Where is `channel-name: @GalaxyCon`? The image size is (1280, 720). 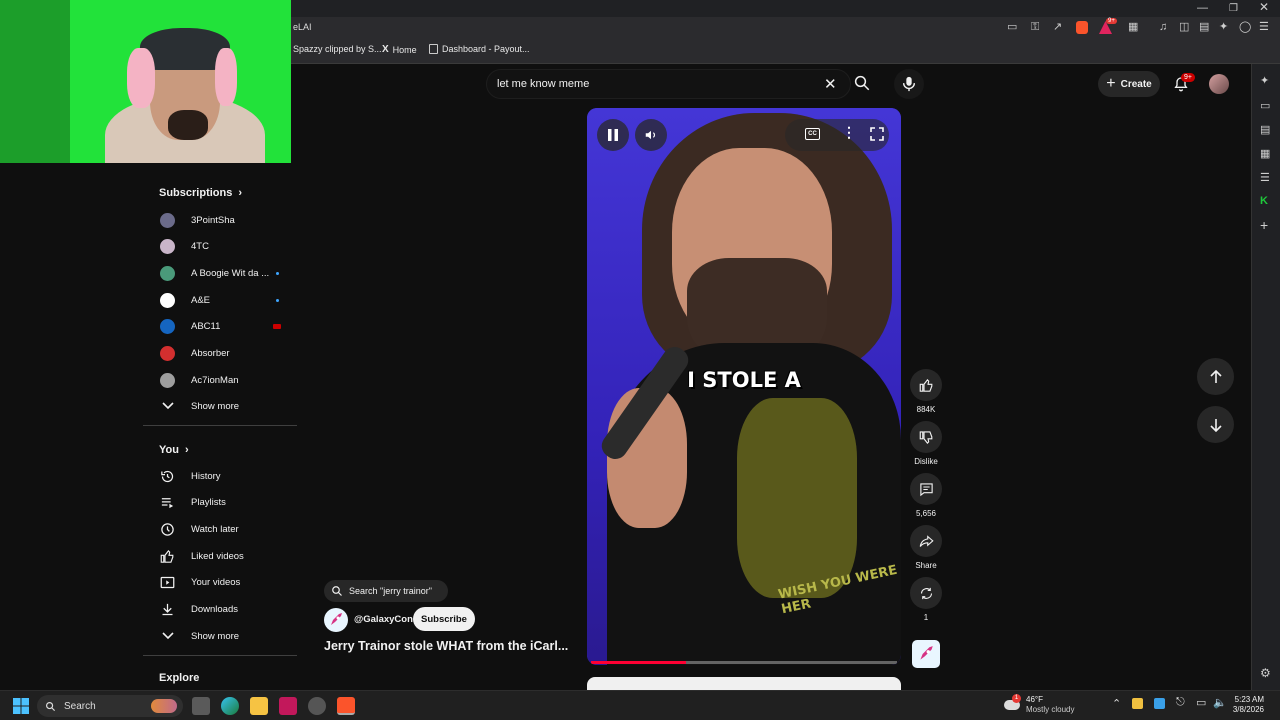 channel-name: @GalaxyCon is located at coordinates (383, 619).